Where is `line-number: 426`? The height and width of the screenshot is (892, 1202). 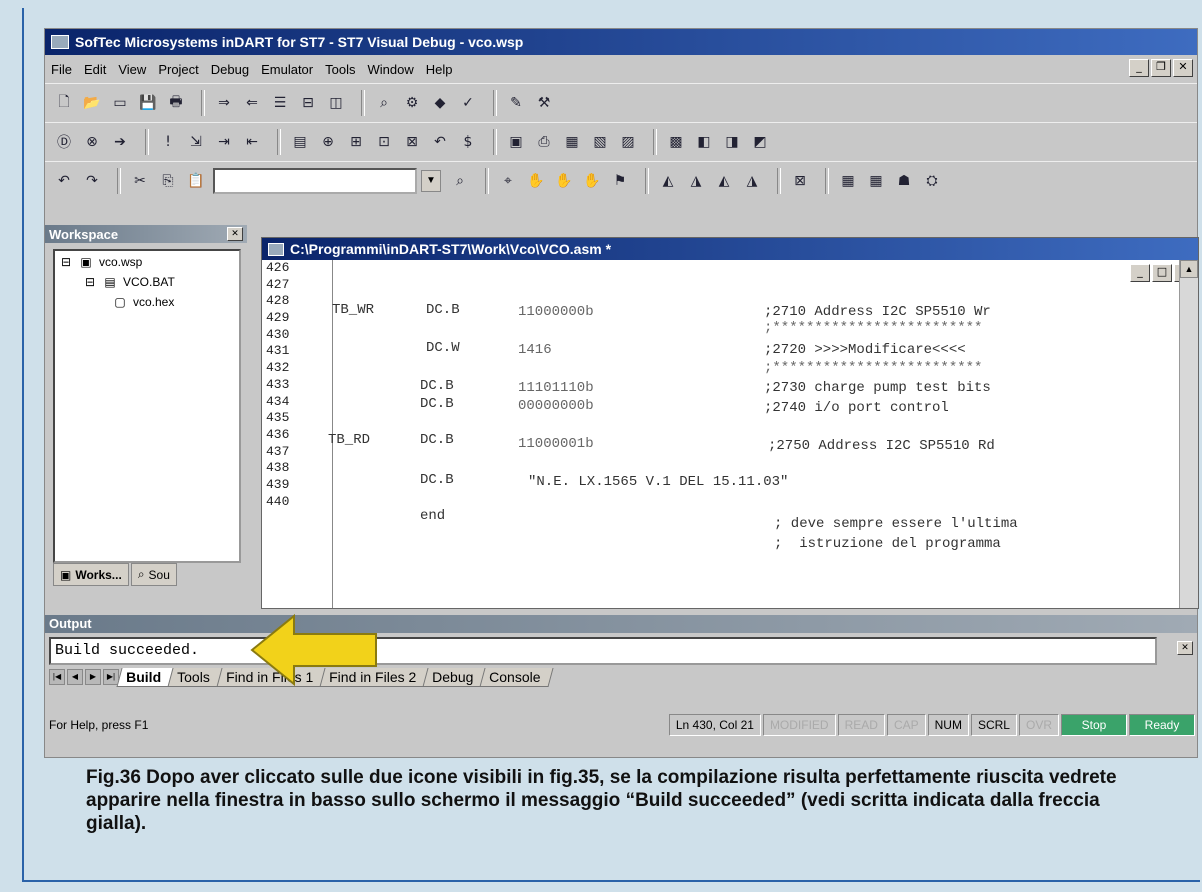 line-number: 426 is located at coordinates (278, 267).